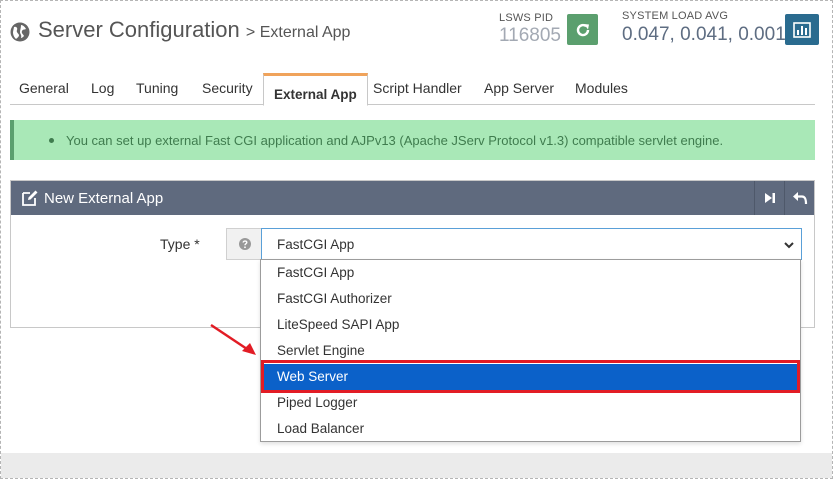 This screenshot has height=479, width=833. Describe the element at coordinates (157, 88) in the screenshot. I see `tab-tuning: Tuning` at that location.